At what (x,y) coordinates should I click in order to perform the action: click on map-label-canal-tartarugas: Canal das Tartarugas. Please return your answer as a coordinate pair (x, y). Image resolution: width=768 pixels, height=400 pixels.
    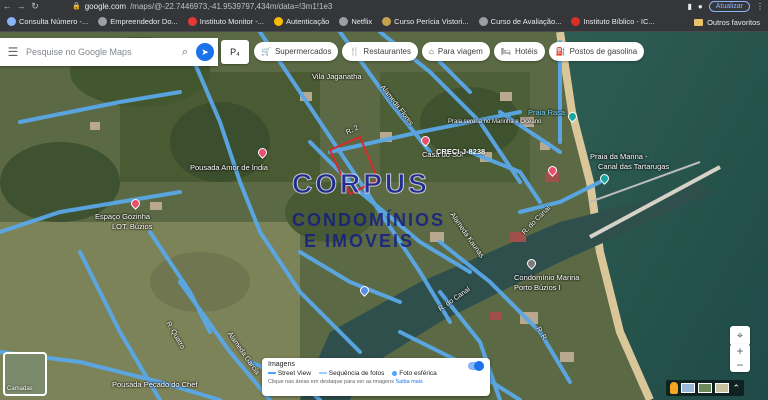
    Looking at the image, I should click on (633, 166).